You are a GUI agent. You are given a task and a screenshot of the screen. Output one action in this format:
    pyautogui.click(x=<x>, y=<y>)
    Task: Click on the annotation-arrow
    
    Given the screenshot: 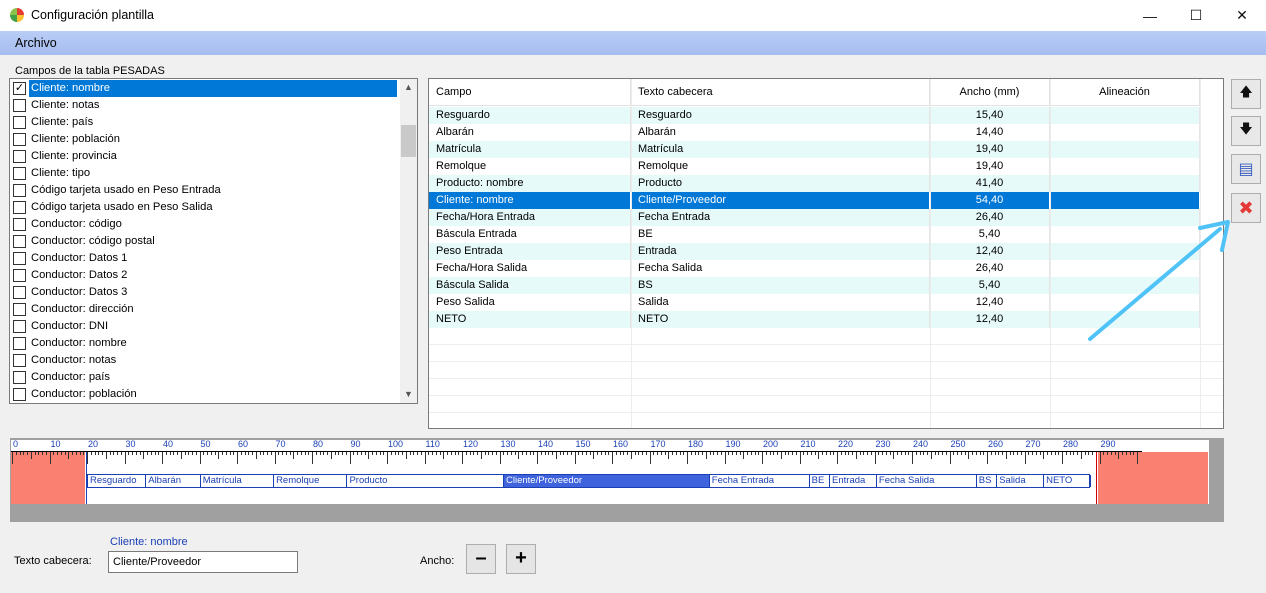 What is the action you would take?
    pyautogui.click(x=1159, y=280)
    